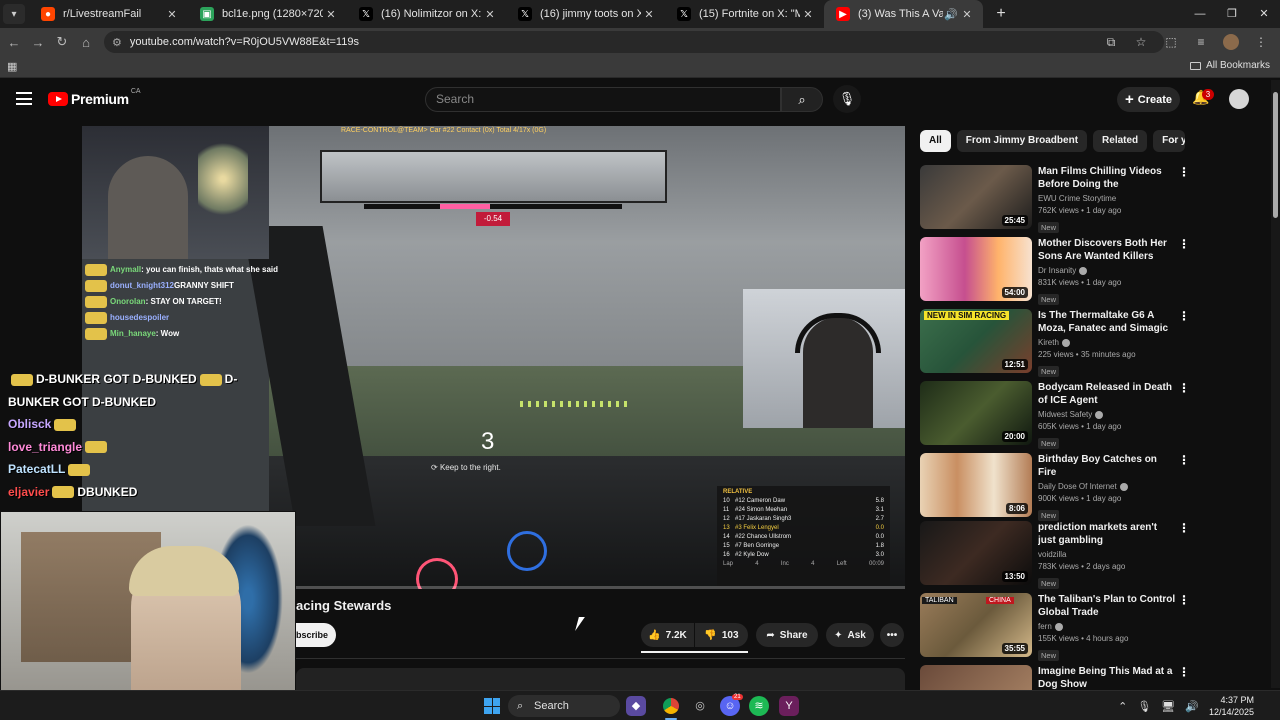 This screenshot has height=720, width=1280. Describe the element at coordinates (802, 99) in the screenshot. I see `search-button: ⌕` at that location.